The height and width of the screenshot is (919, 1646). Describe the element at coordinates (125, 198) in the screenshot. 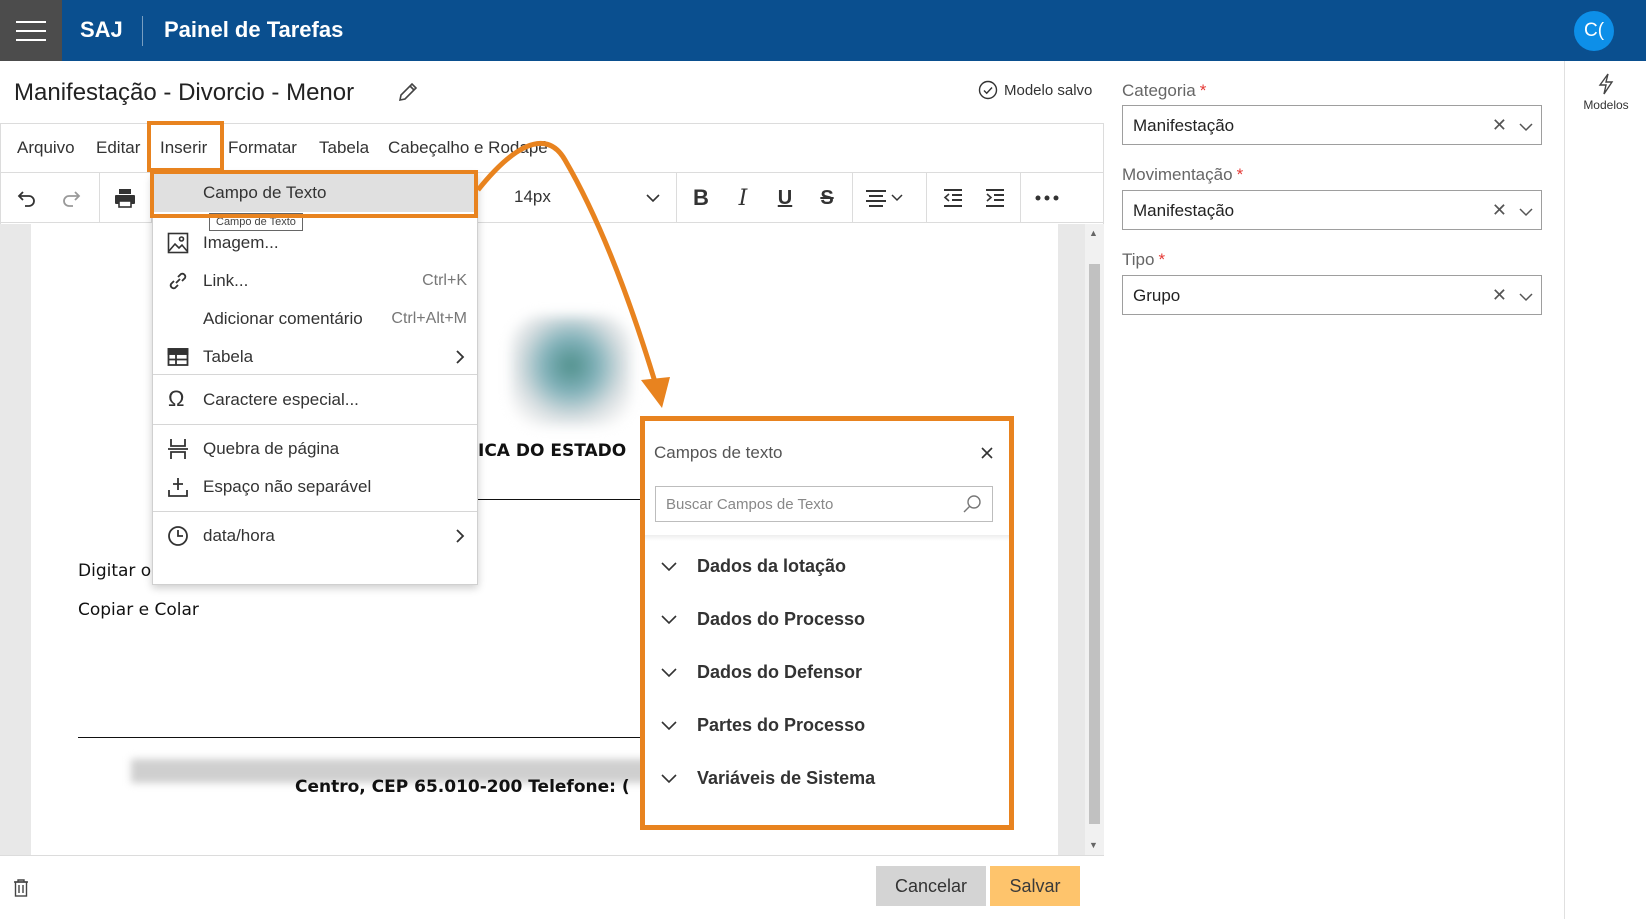

I see `print-icon` at that location.